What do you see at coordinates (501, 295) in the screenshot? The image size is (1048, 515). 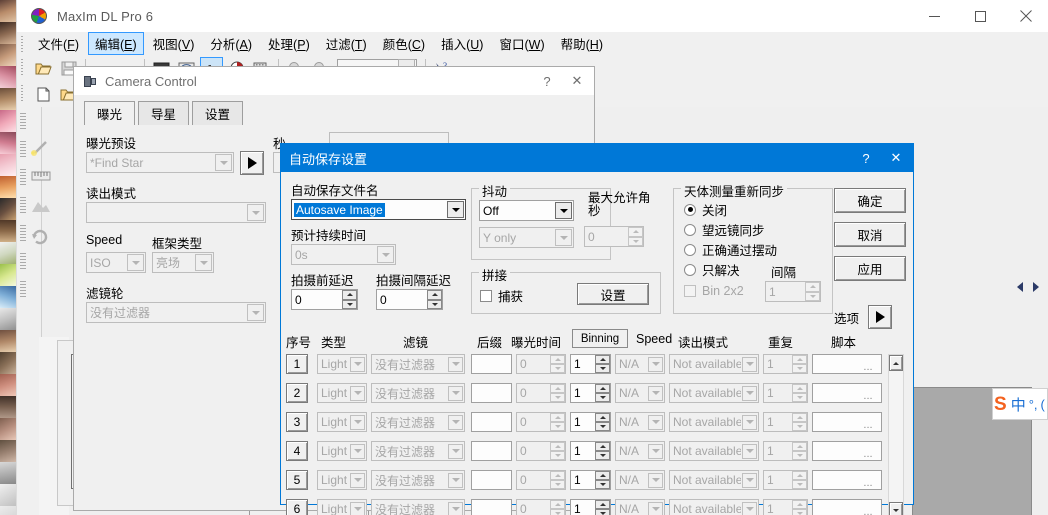 I see `mosaic-capture-checkbox: 捕获` at bounding box center [501, 295].